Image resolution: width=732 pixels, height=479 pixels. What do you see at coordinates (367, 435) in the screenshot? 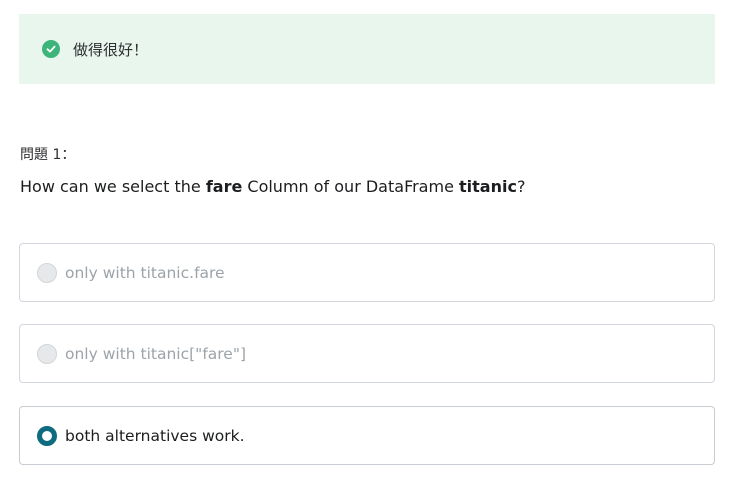
I see `answer-option-3: both alternatives work.` at bounding box center [367, 435].